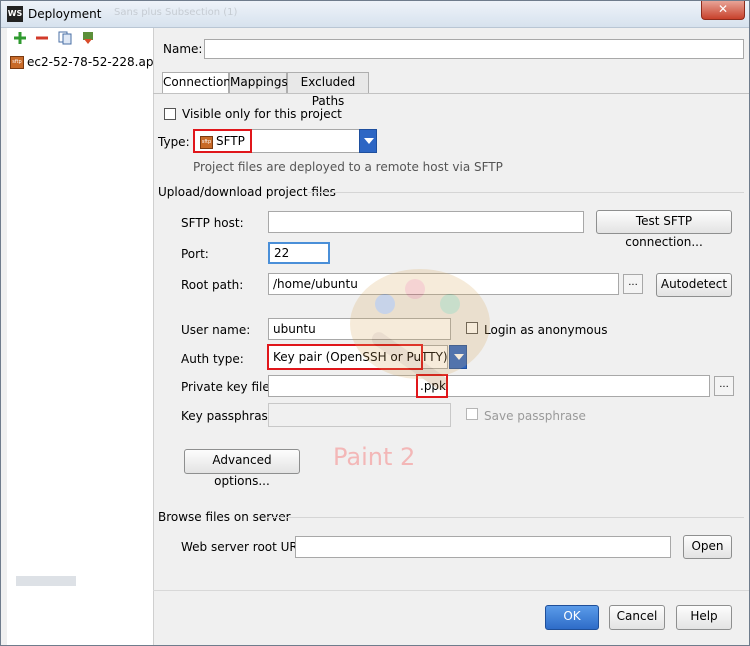 The image size is (750, 646). Describe the element at coordinates (375, 14) in the screenshot. I see `title-bar: WS Deployment Sans plus Subsection (1) ✕` at that location.